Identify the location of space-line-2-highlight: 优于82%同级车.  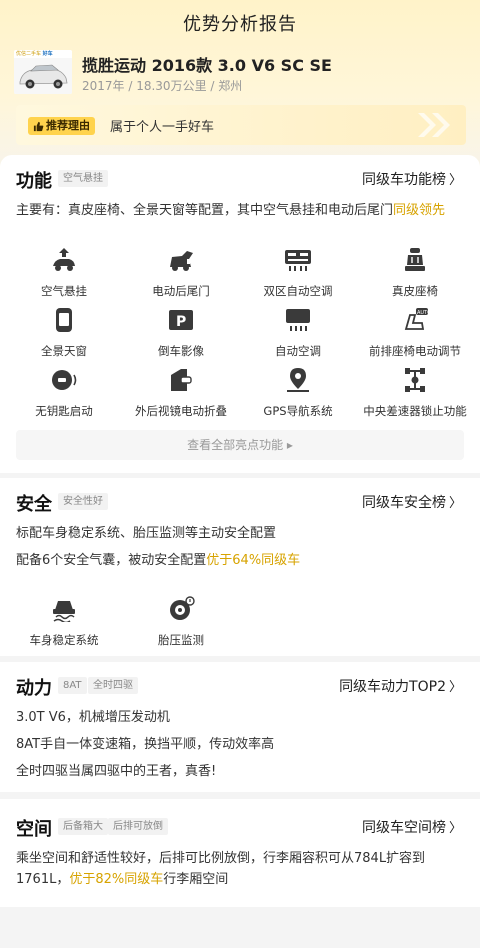
(116, 879).